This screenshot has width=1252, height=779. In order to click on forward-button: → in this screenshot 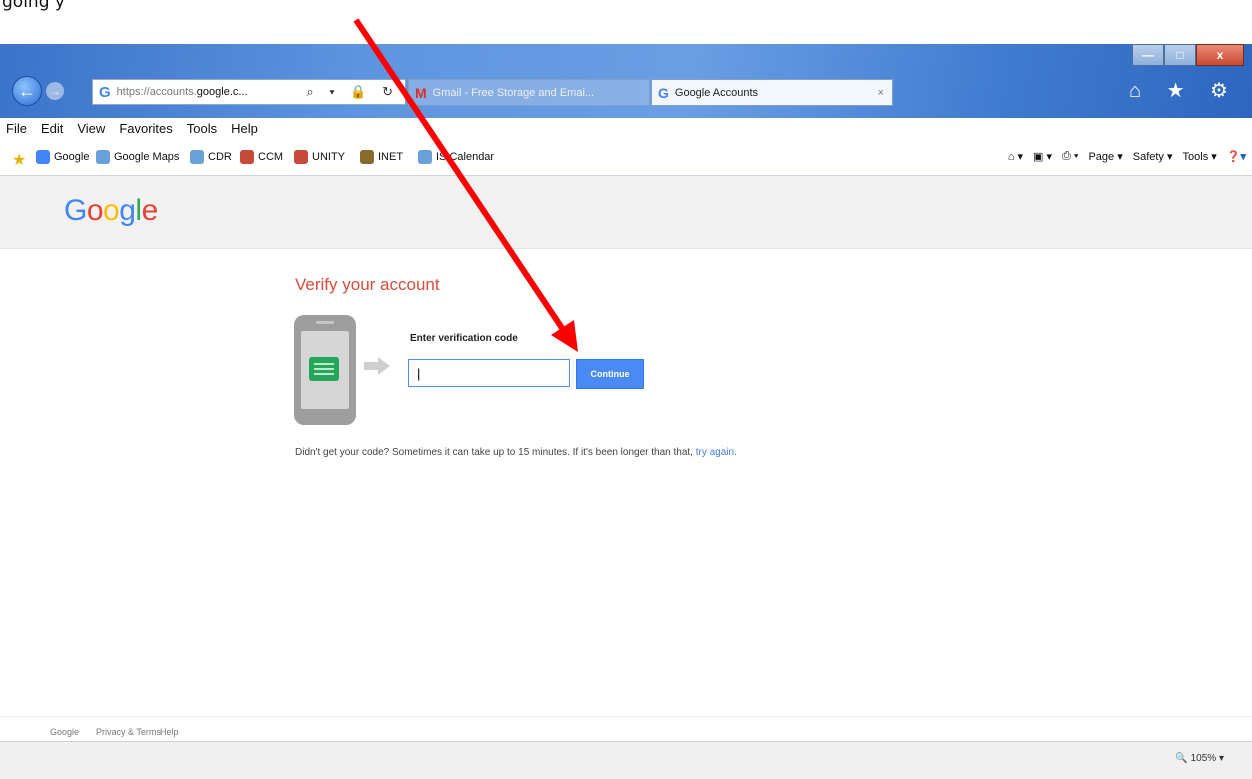, I will do `click(55, 91)`.